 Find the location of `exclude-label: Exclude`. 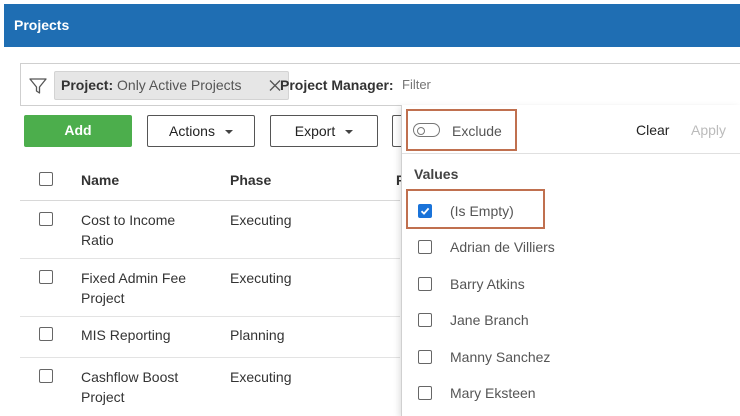

exclude-label: Exclude is located at coordinates (477, 131).